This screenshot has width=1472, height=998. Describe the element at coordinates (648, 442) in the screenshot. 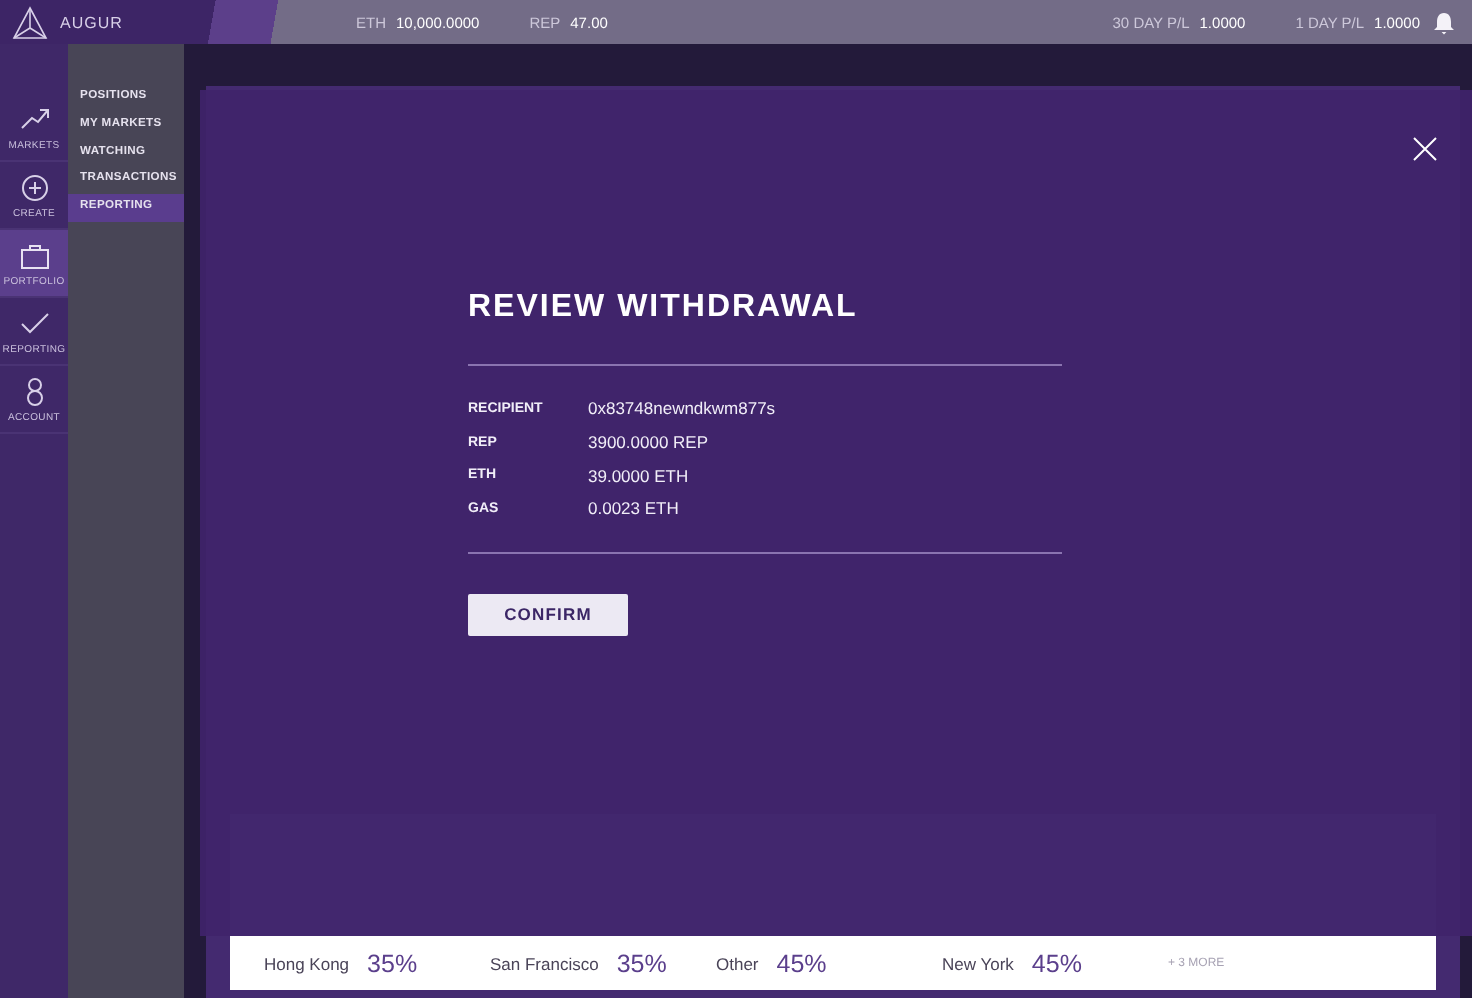

I see `detail-value: 3900.0000 REP` at that location.